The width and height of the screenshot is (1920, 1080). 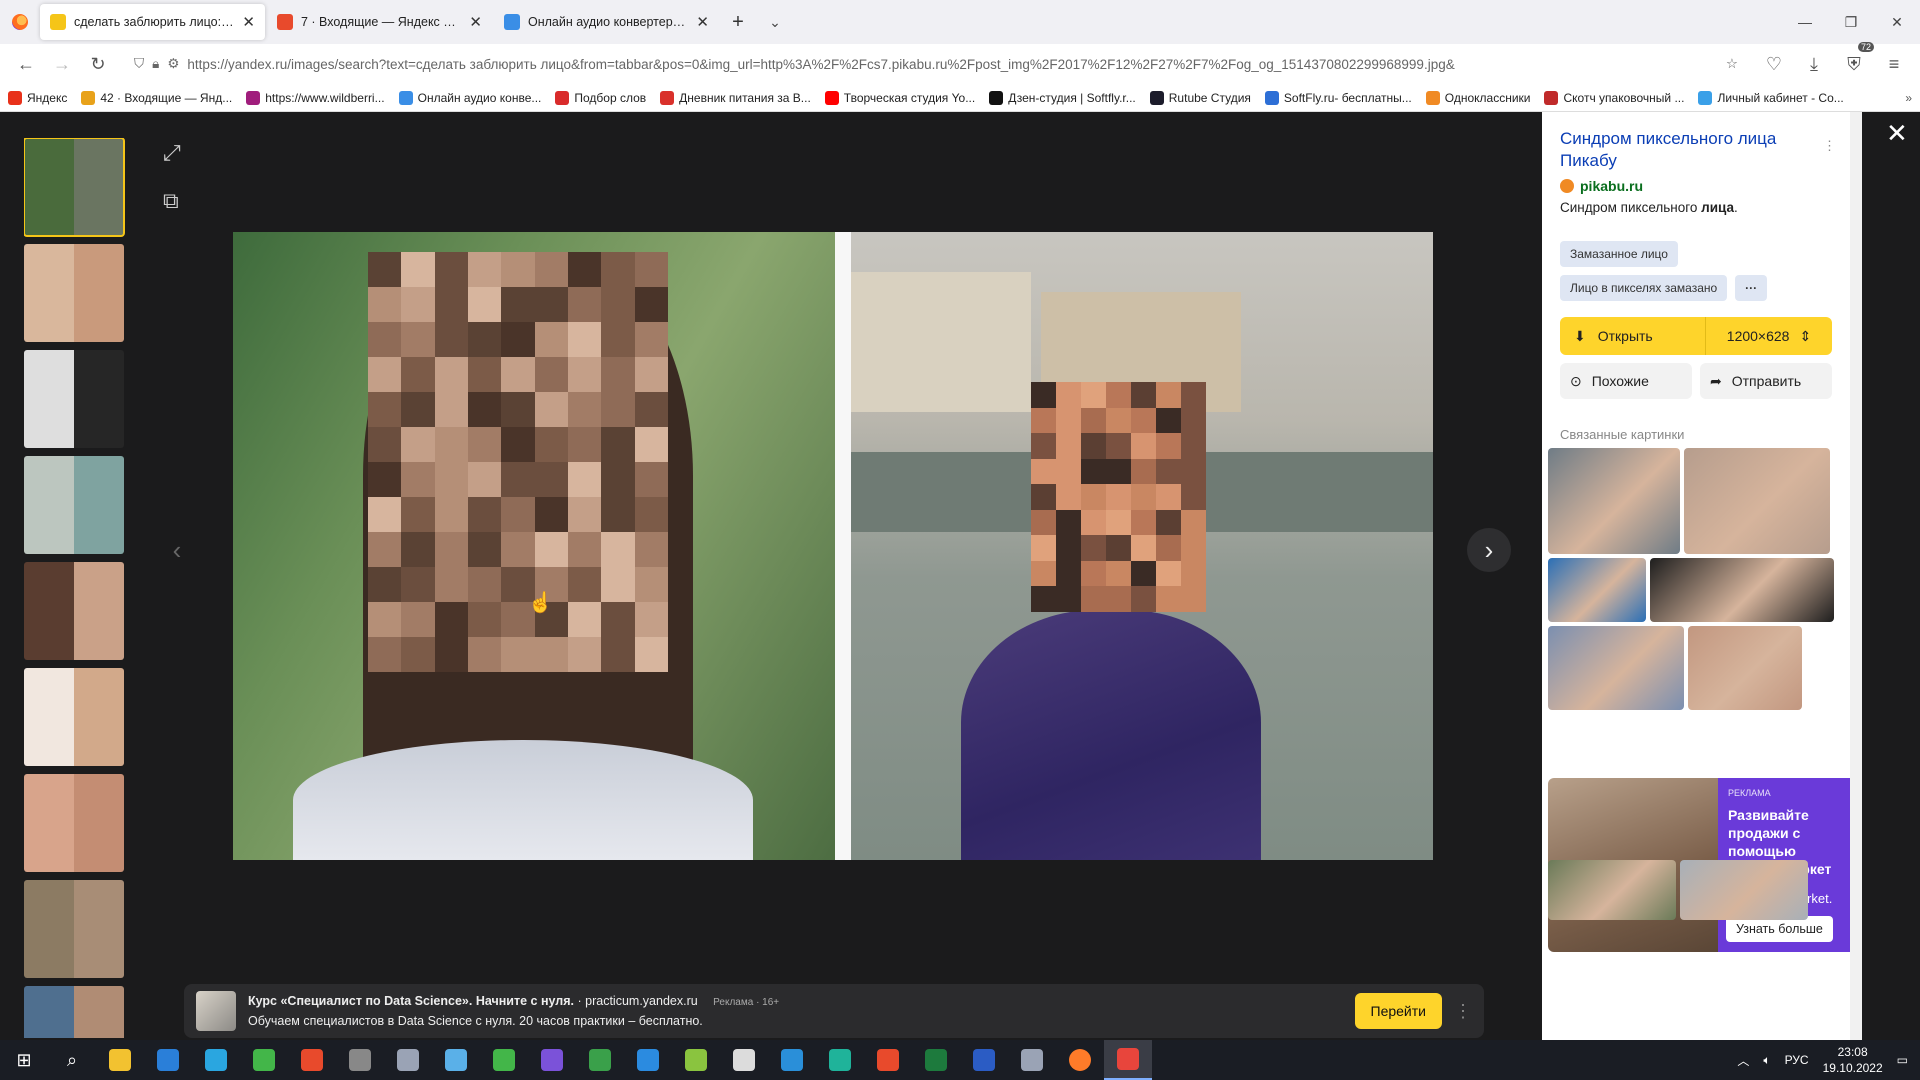 I want to click on tags-more-button: ···, so click(x=1751, y=288).